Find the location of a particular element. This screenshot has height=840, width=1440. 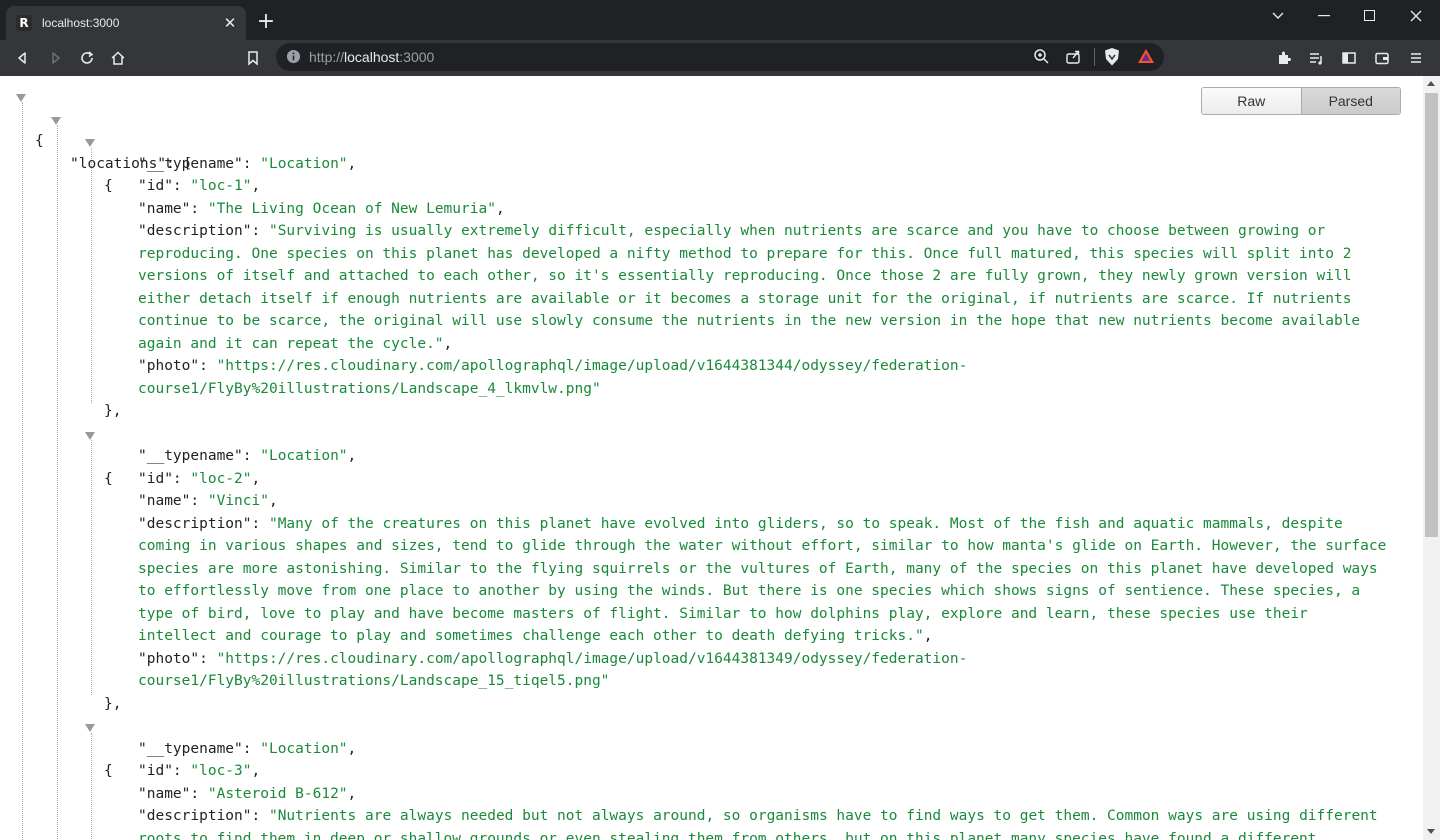

vertical-scrollbar is located at coordinates (1431, 458).